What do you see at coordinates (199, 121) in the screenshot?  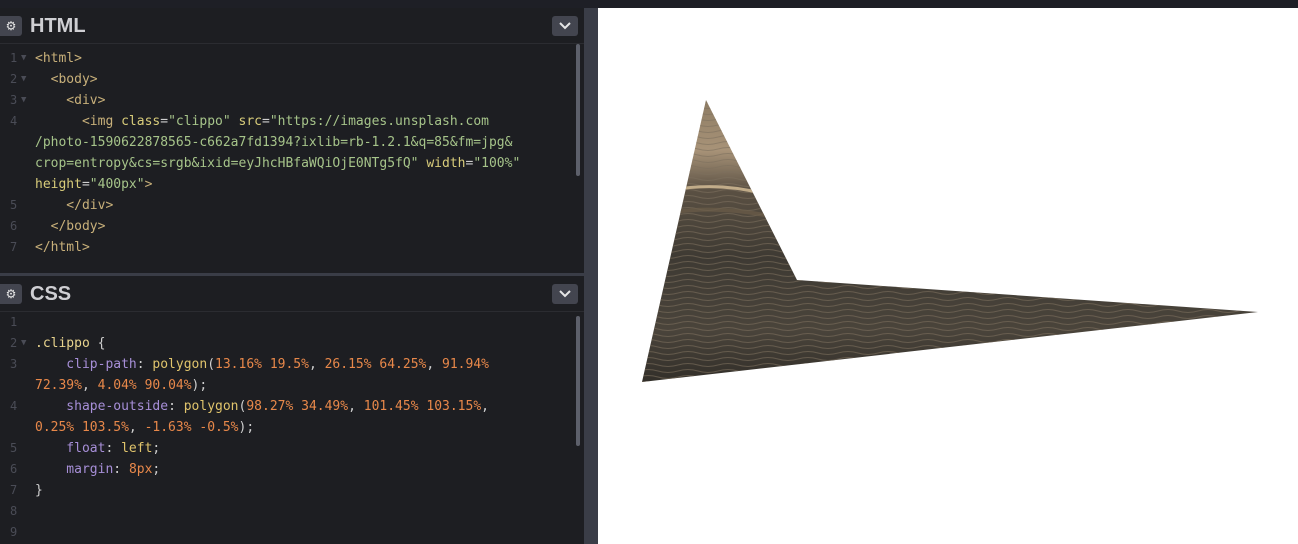 I see `code-token: "clippo"` at bounding box center [199, 121].